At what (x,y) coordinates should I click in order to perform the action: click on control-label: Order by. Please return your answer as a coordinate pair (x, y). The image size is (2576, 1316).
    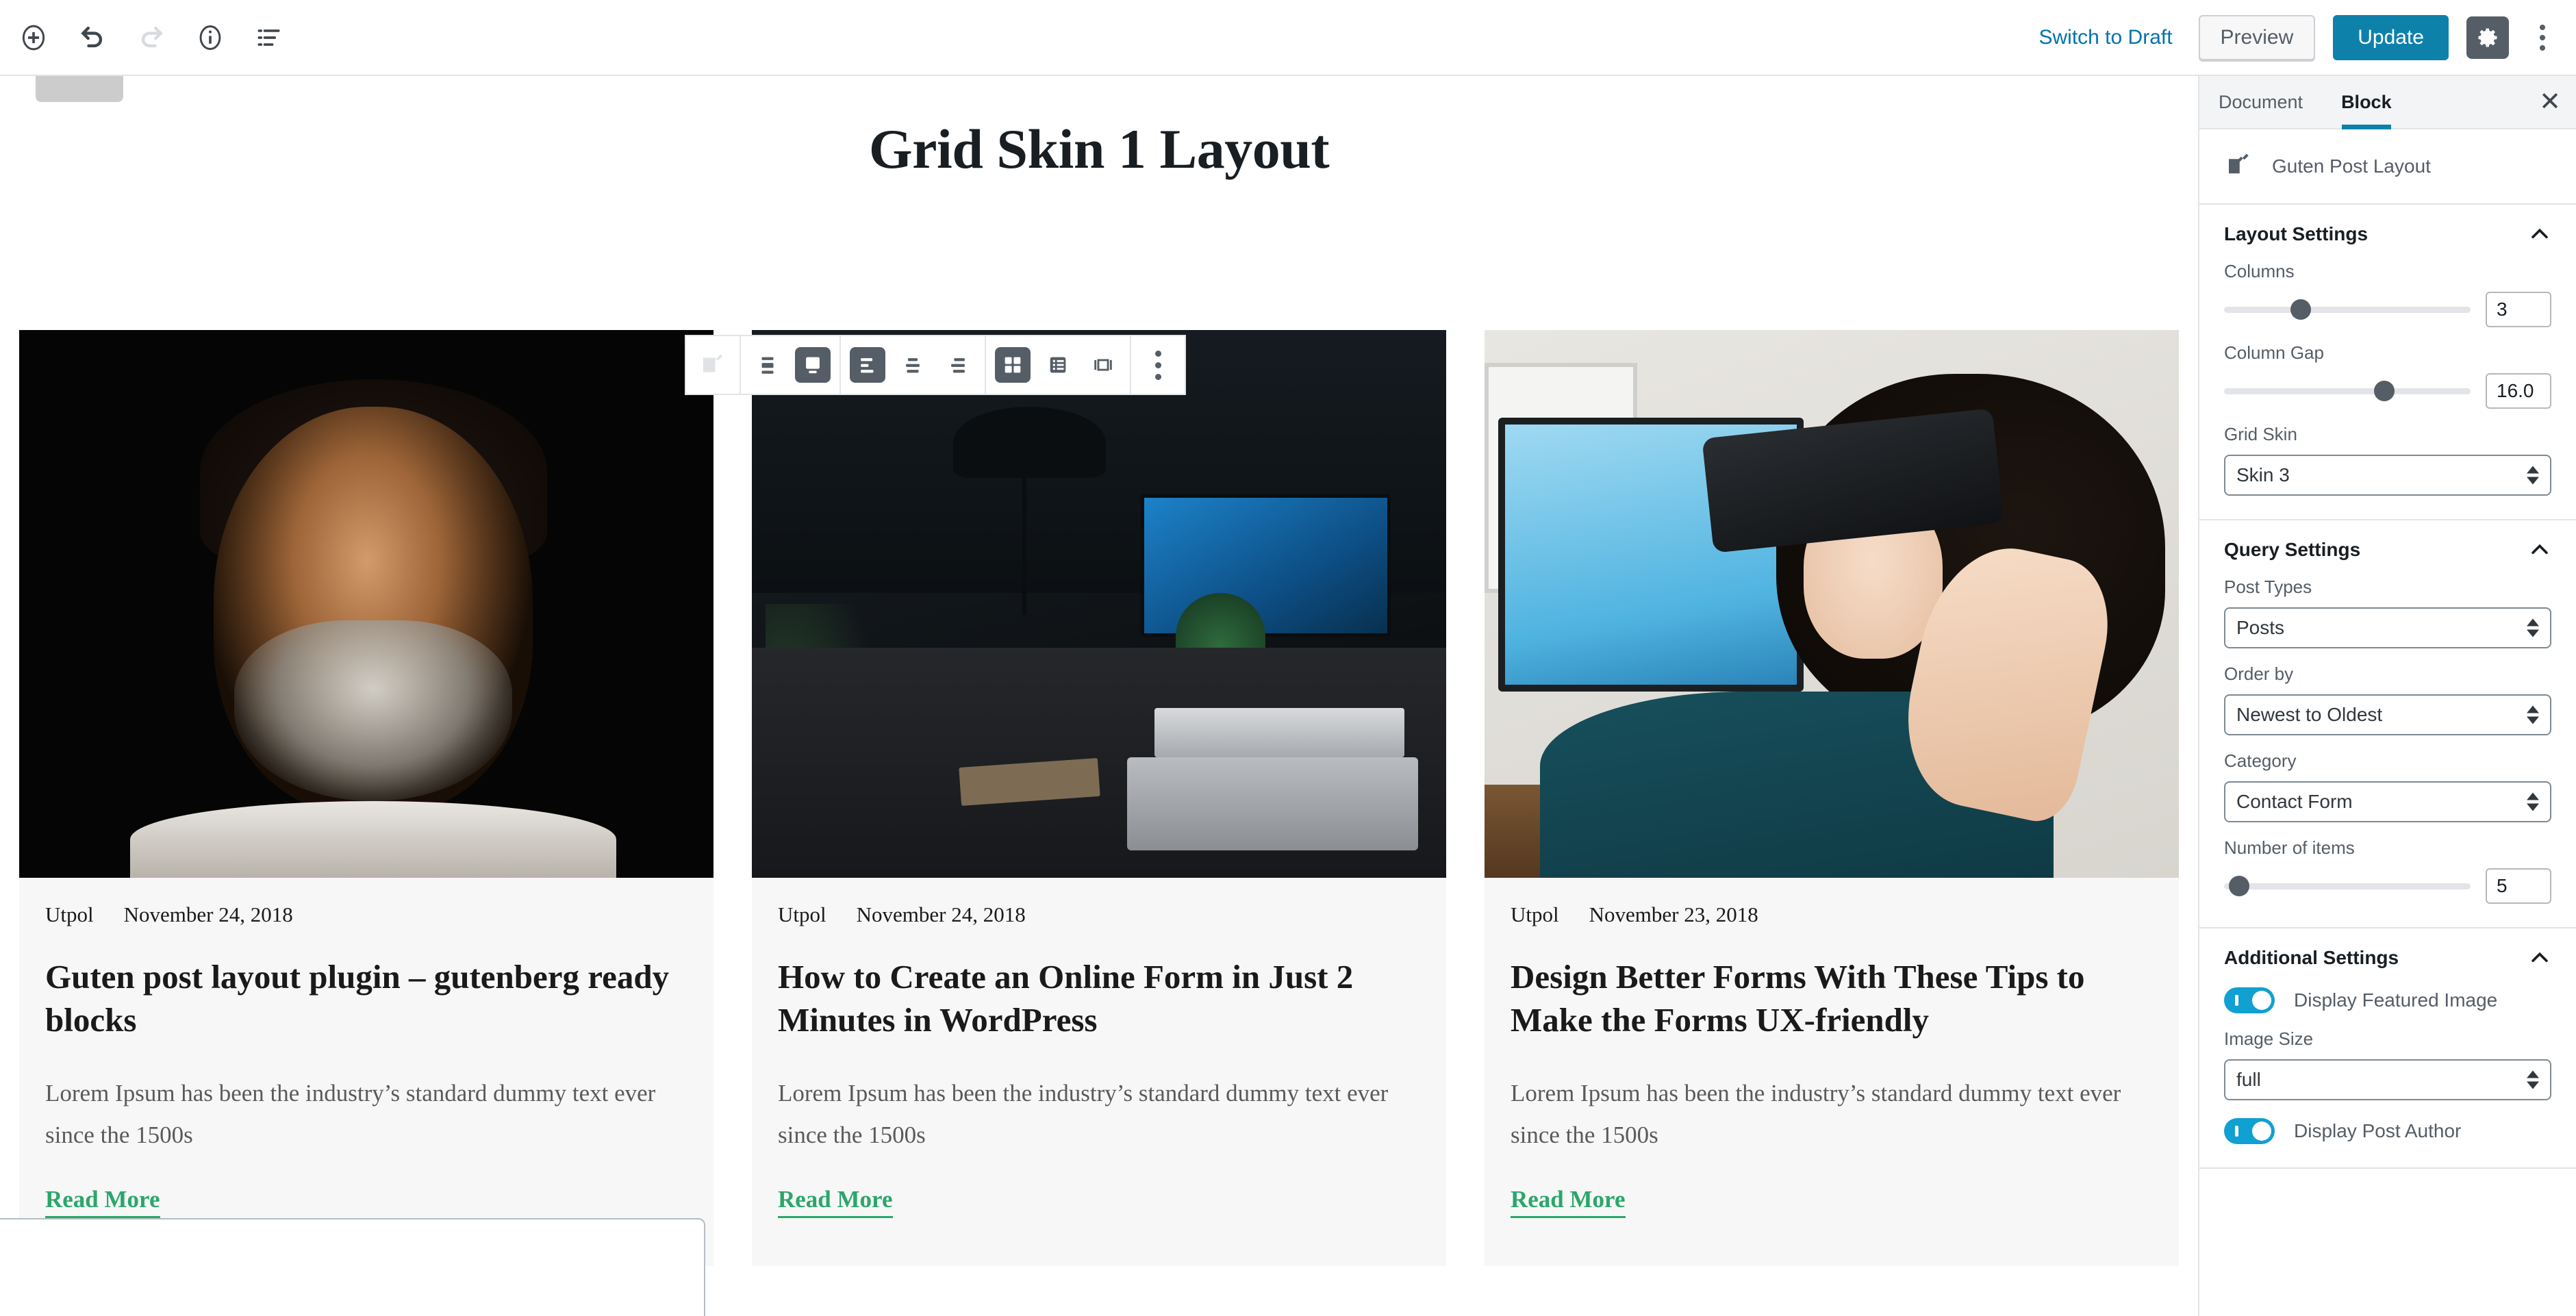
    Looking at the image, I should click on (2259, 674).